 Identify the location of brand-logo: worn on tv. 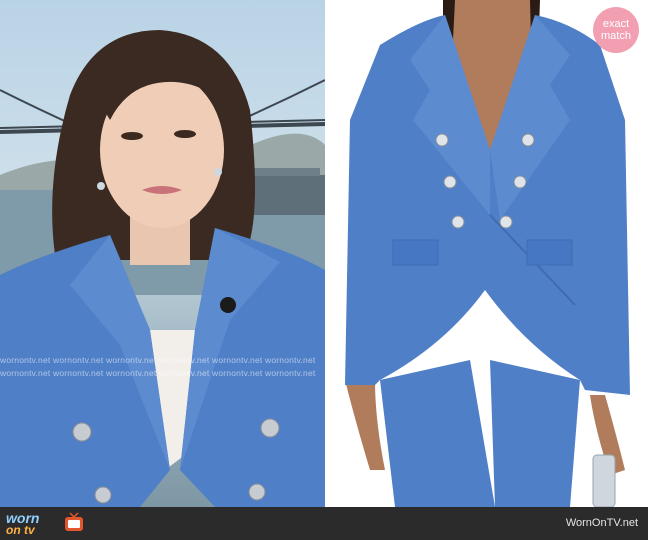
(44, 524).